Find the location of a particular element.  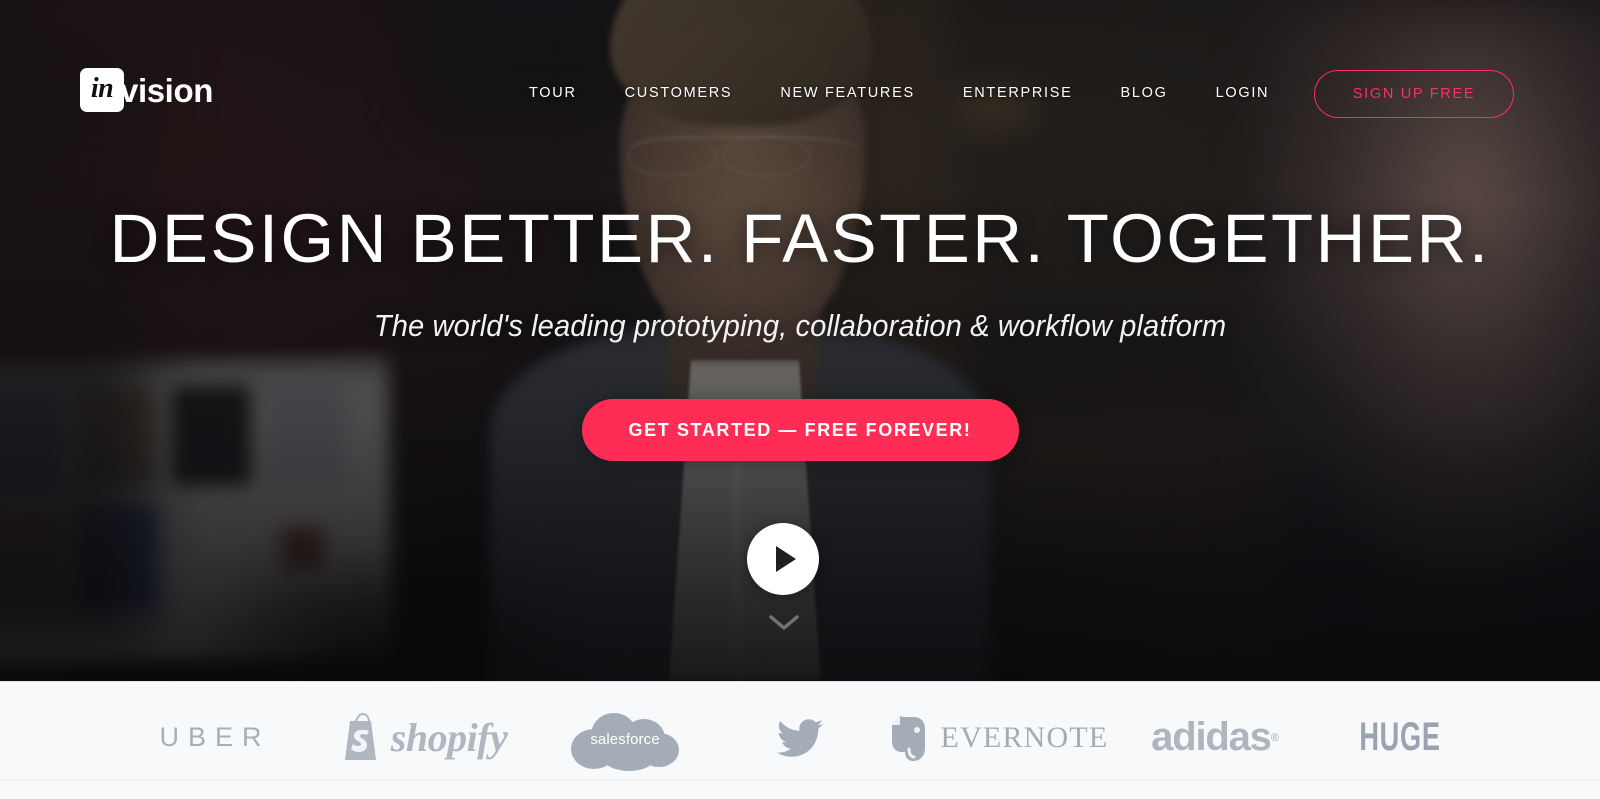

nav-tour: TOUR is located at coordinates (553, 93).